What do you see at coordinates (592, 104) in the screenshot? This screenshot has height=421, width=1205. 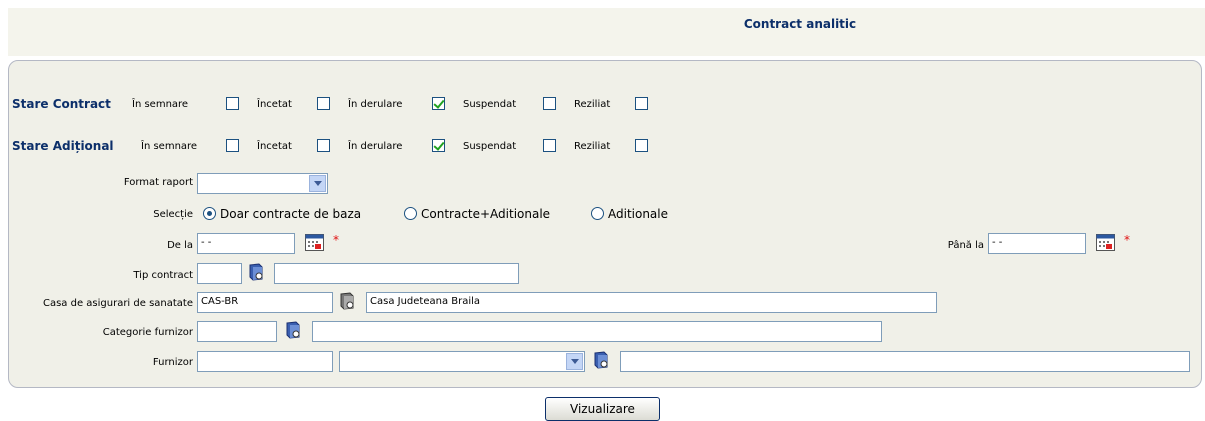 I see `sc-option-label: Reziliat` at bounding box center [592, 104].